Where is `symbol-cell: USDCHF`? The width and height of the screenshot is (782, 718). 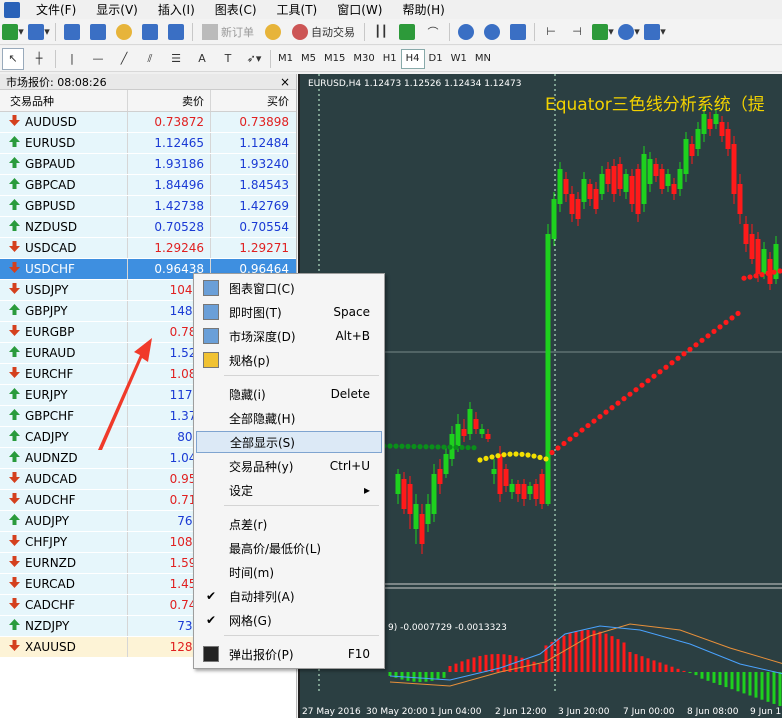
symbol-cell: USDCHF is located at coordinates (64, 269).